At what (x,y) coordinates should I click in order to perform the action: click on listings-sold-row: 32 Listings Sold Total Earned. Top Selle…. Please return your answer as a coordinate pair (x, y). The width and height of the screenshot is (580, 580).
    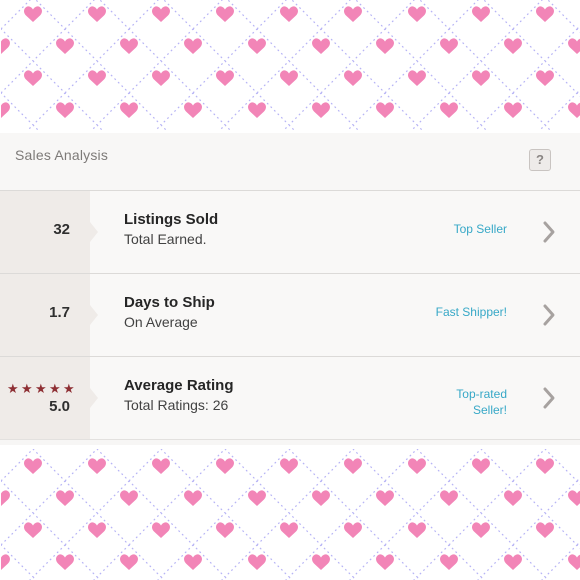
    Looking at the image, I should click on (290, 232).